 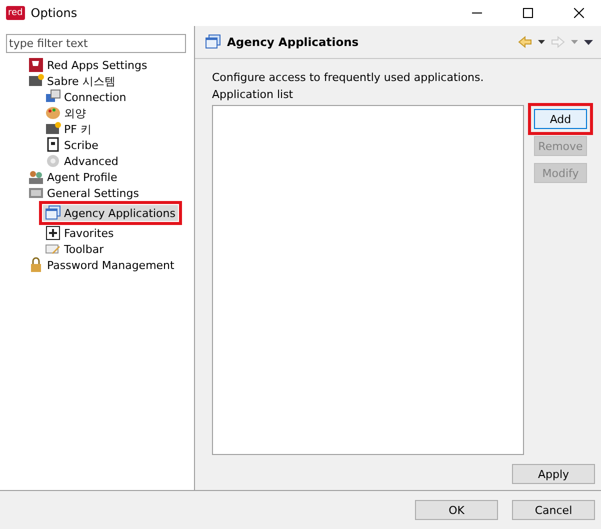 I want to click on tree-item: General Settings, so click(x=83, y=193).